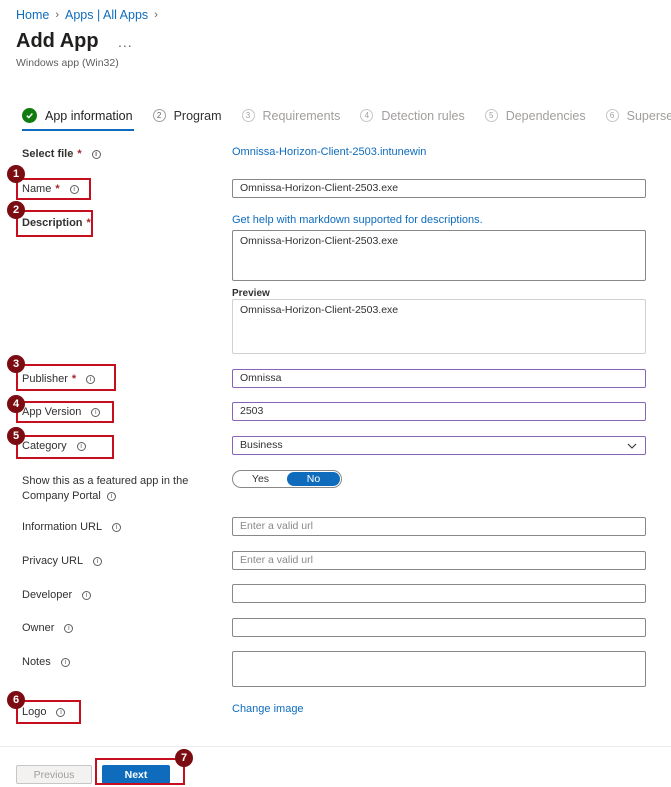 This screenshot has height=787, width=671. Describe the element at coordinates (439, 560) in the screenshot. I see `privacy-url-input: Enter a valid url` at that location.